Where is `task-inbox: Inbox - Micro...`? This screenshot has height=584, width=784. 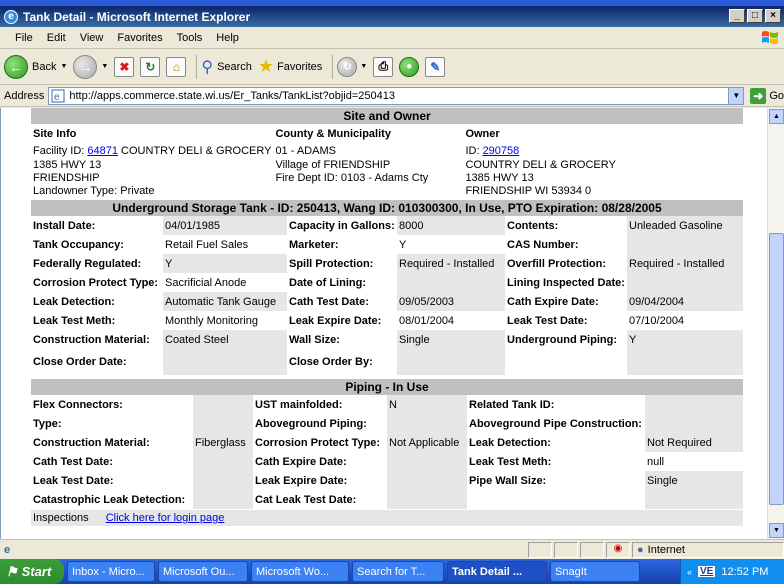
task-inbox: Inbox - Micro... is located at coordinates (111, 571).